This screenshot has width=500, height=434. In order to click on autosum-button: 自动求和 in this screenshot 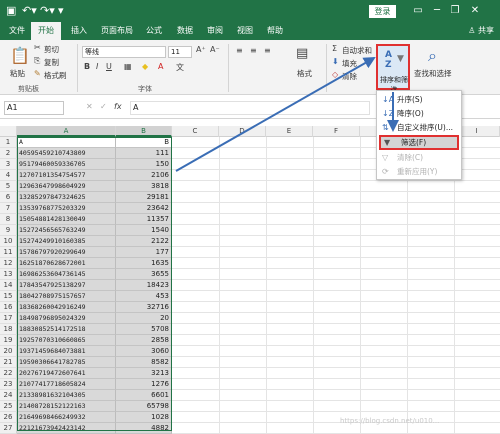, I will do `click(357, 50)`.